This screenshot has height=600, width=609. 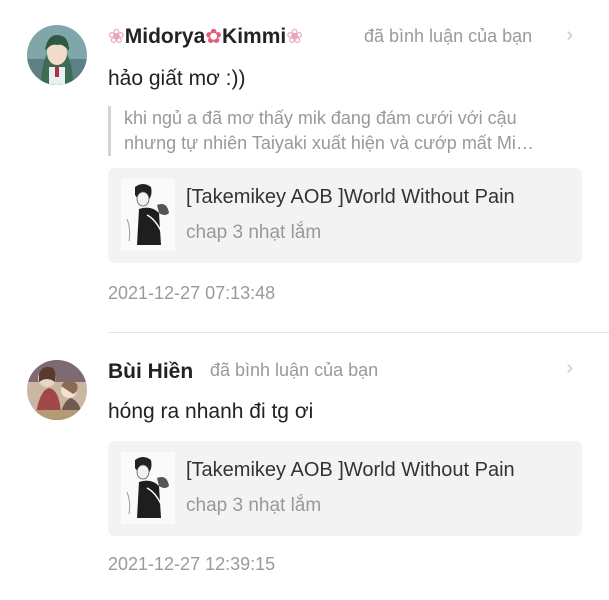 I want to click on flower-icon: ✿, so click(x=214, y=37).